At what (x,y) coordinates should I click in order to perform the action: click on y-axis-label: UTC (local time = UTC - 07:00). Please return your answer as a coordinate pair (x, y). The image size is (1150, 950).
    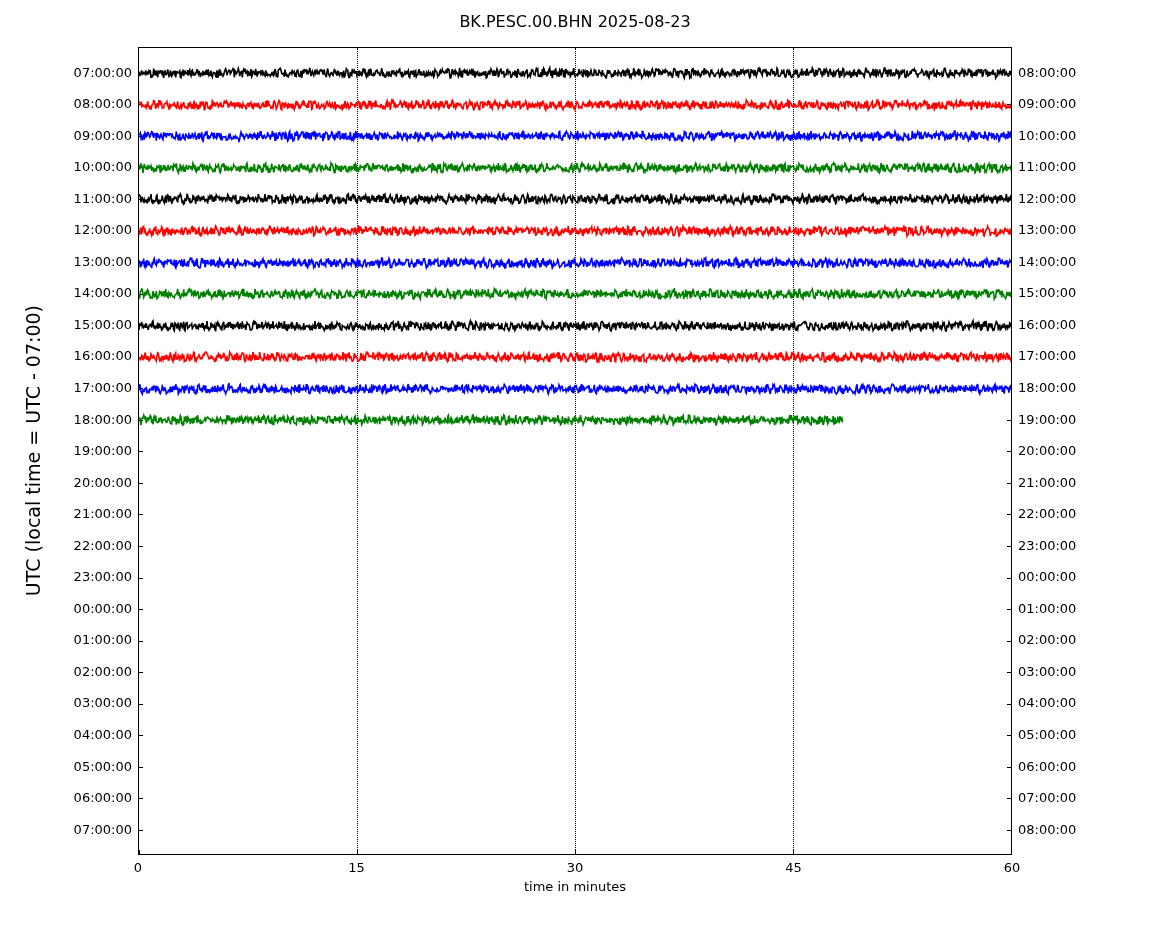
    Looking at the image, I should click on (32, 451).